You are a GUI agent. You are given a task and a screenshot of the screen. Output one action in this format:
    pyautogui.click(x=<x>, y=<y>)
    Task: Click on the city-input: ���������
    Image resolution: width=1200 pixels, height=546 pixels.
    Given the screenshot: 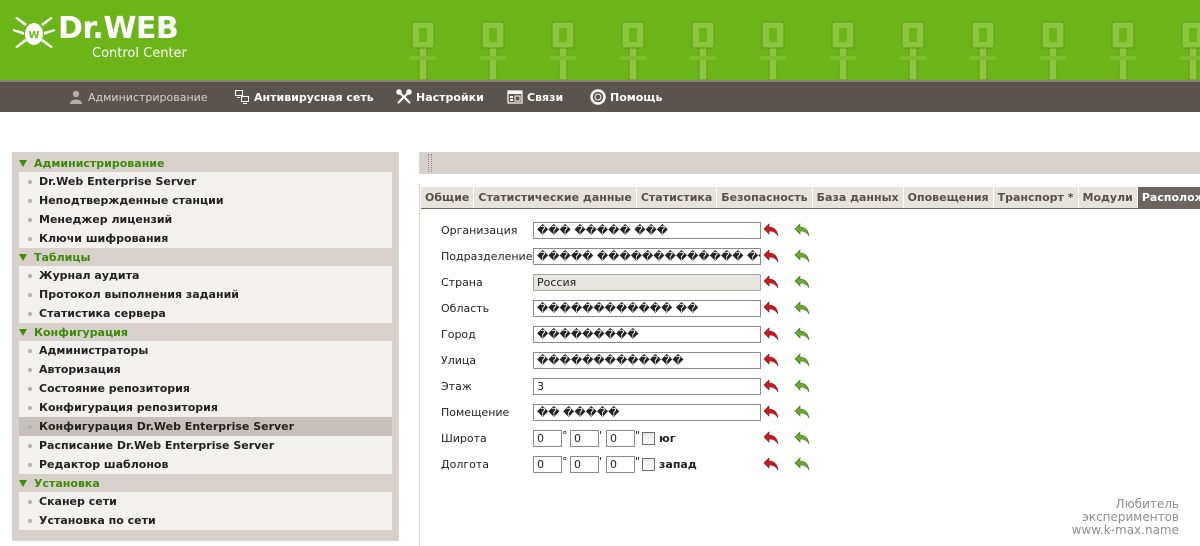 What is the action you would take?
    pyautogui.click(x=647, y=334)
    